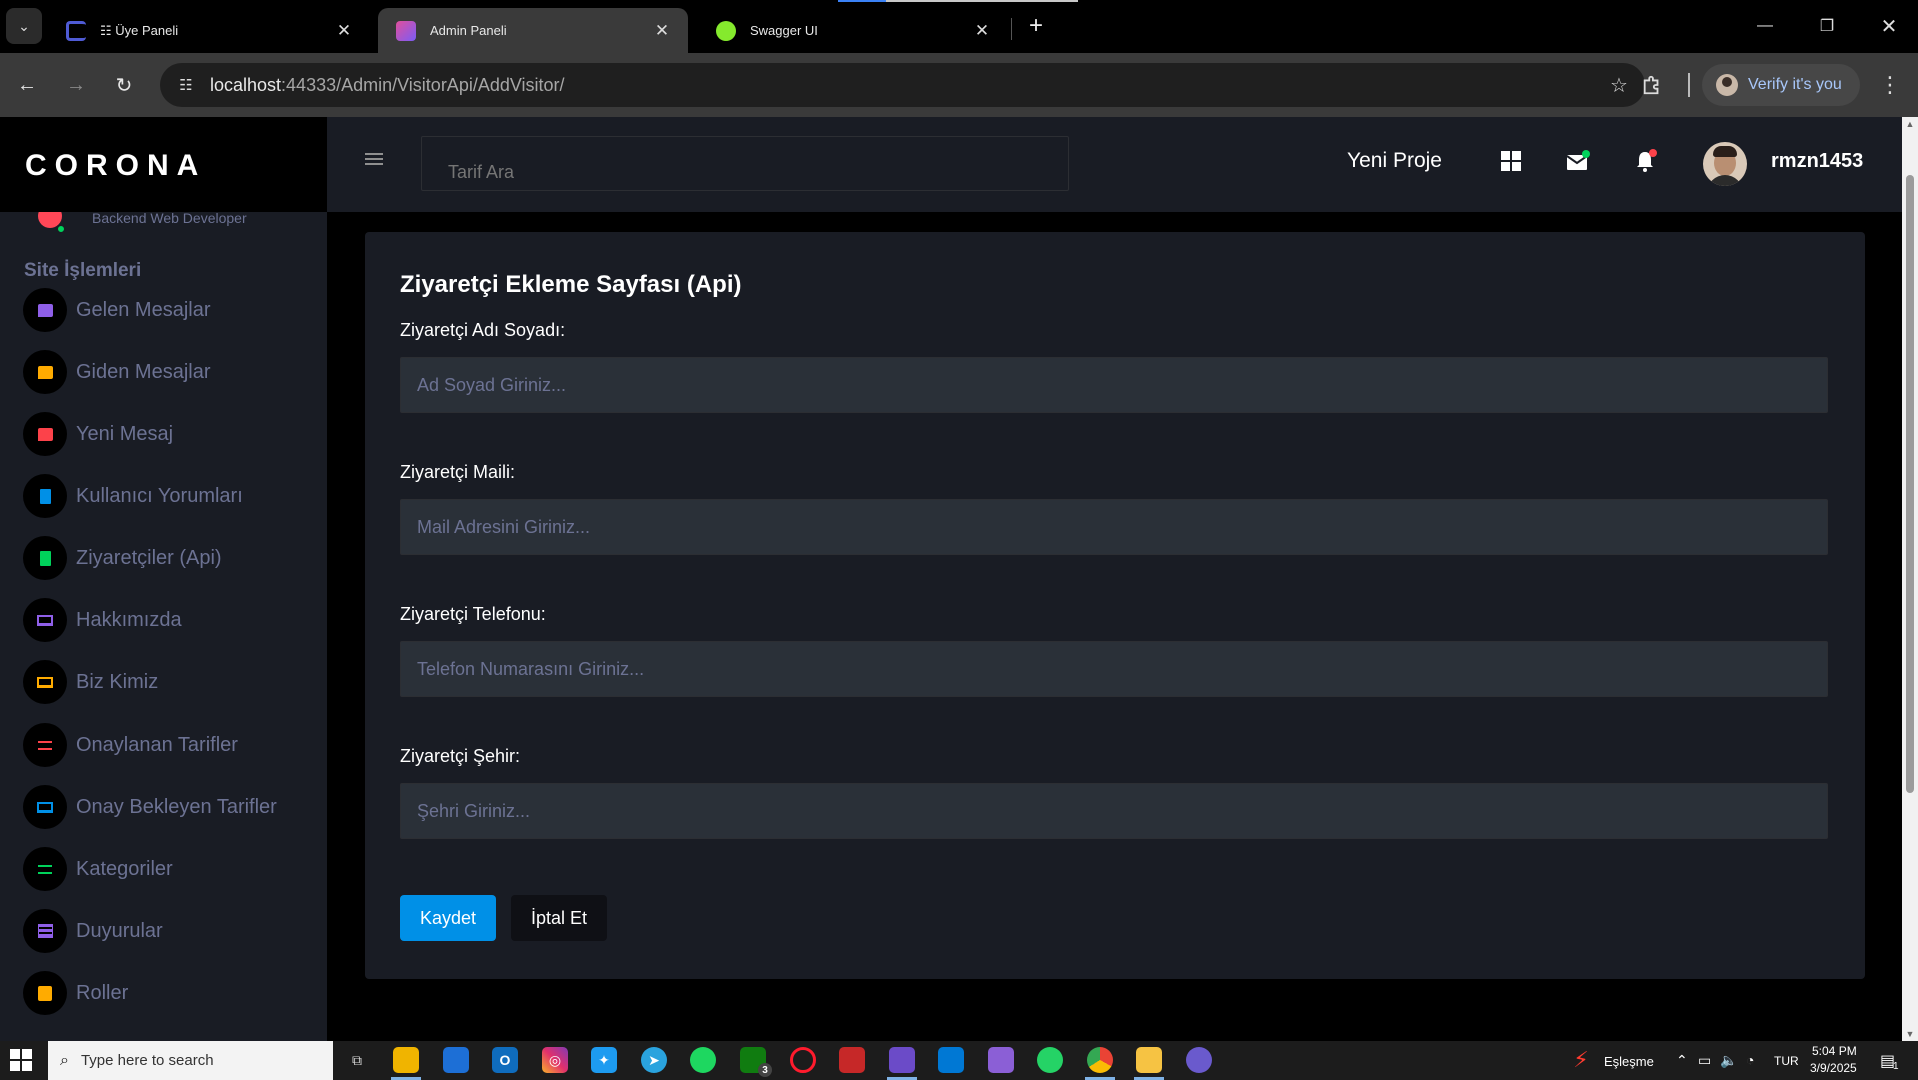  I want to click on store-icon, so click(456, 1060).